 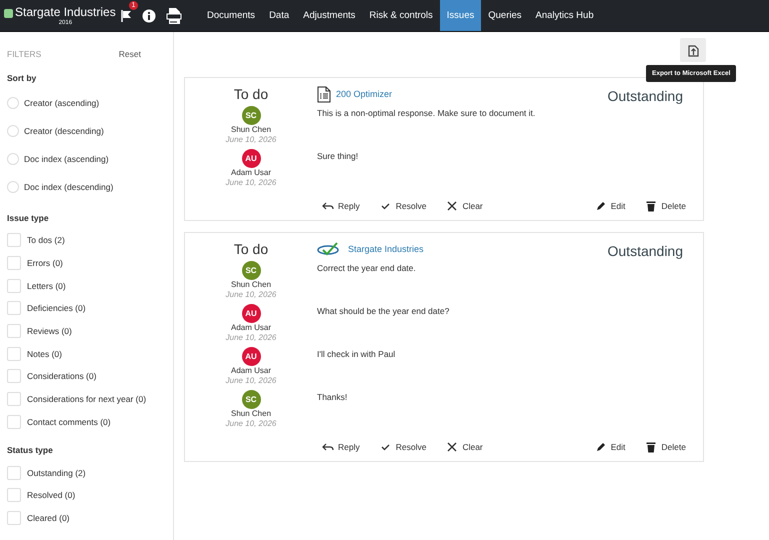 I want to click on option-label: Cleared (0), so click(x=48, y=517).